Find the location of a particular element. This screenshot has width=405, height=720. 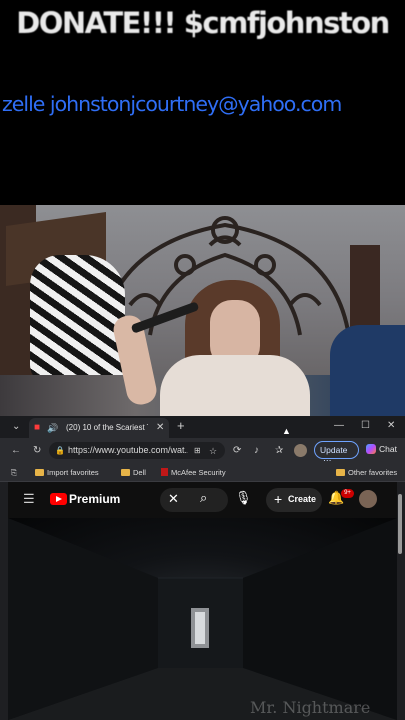

favorite-star-icon: ☆ is located at coordinates (213, 451).